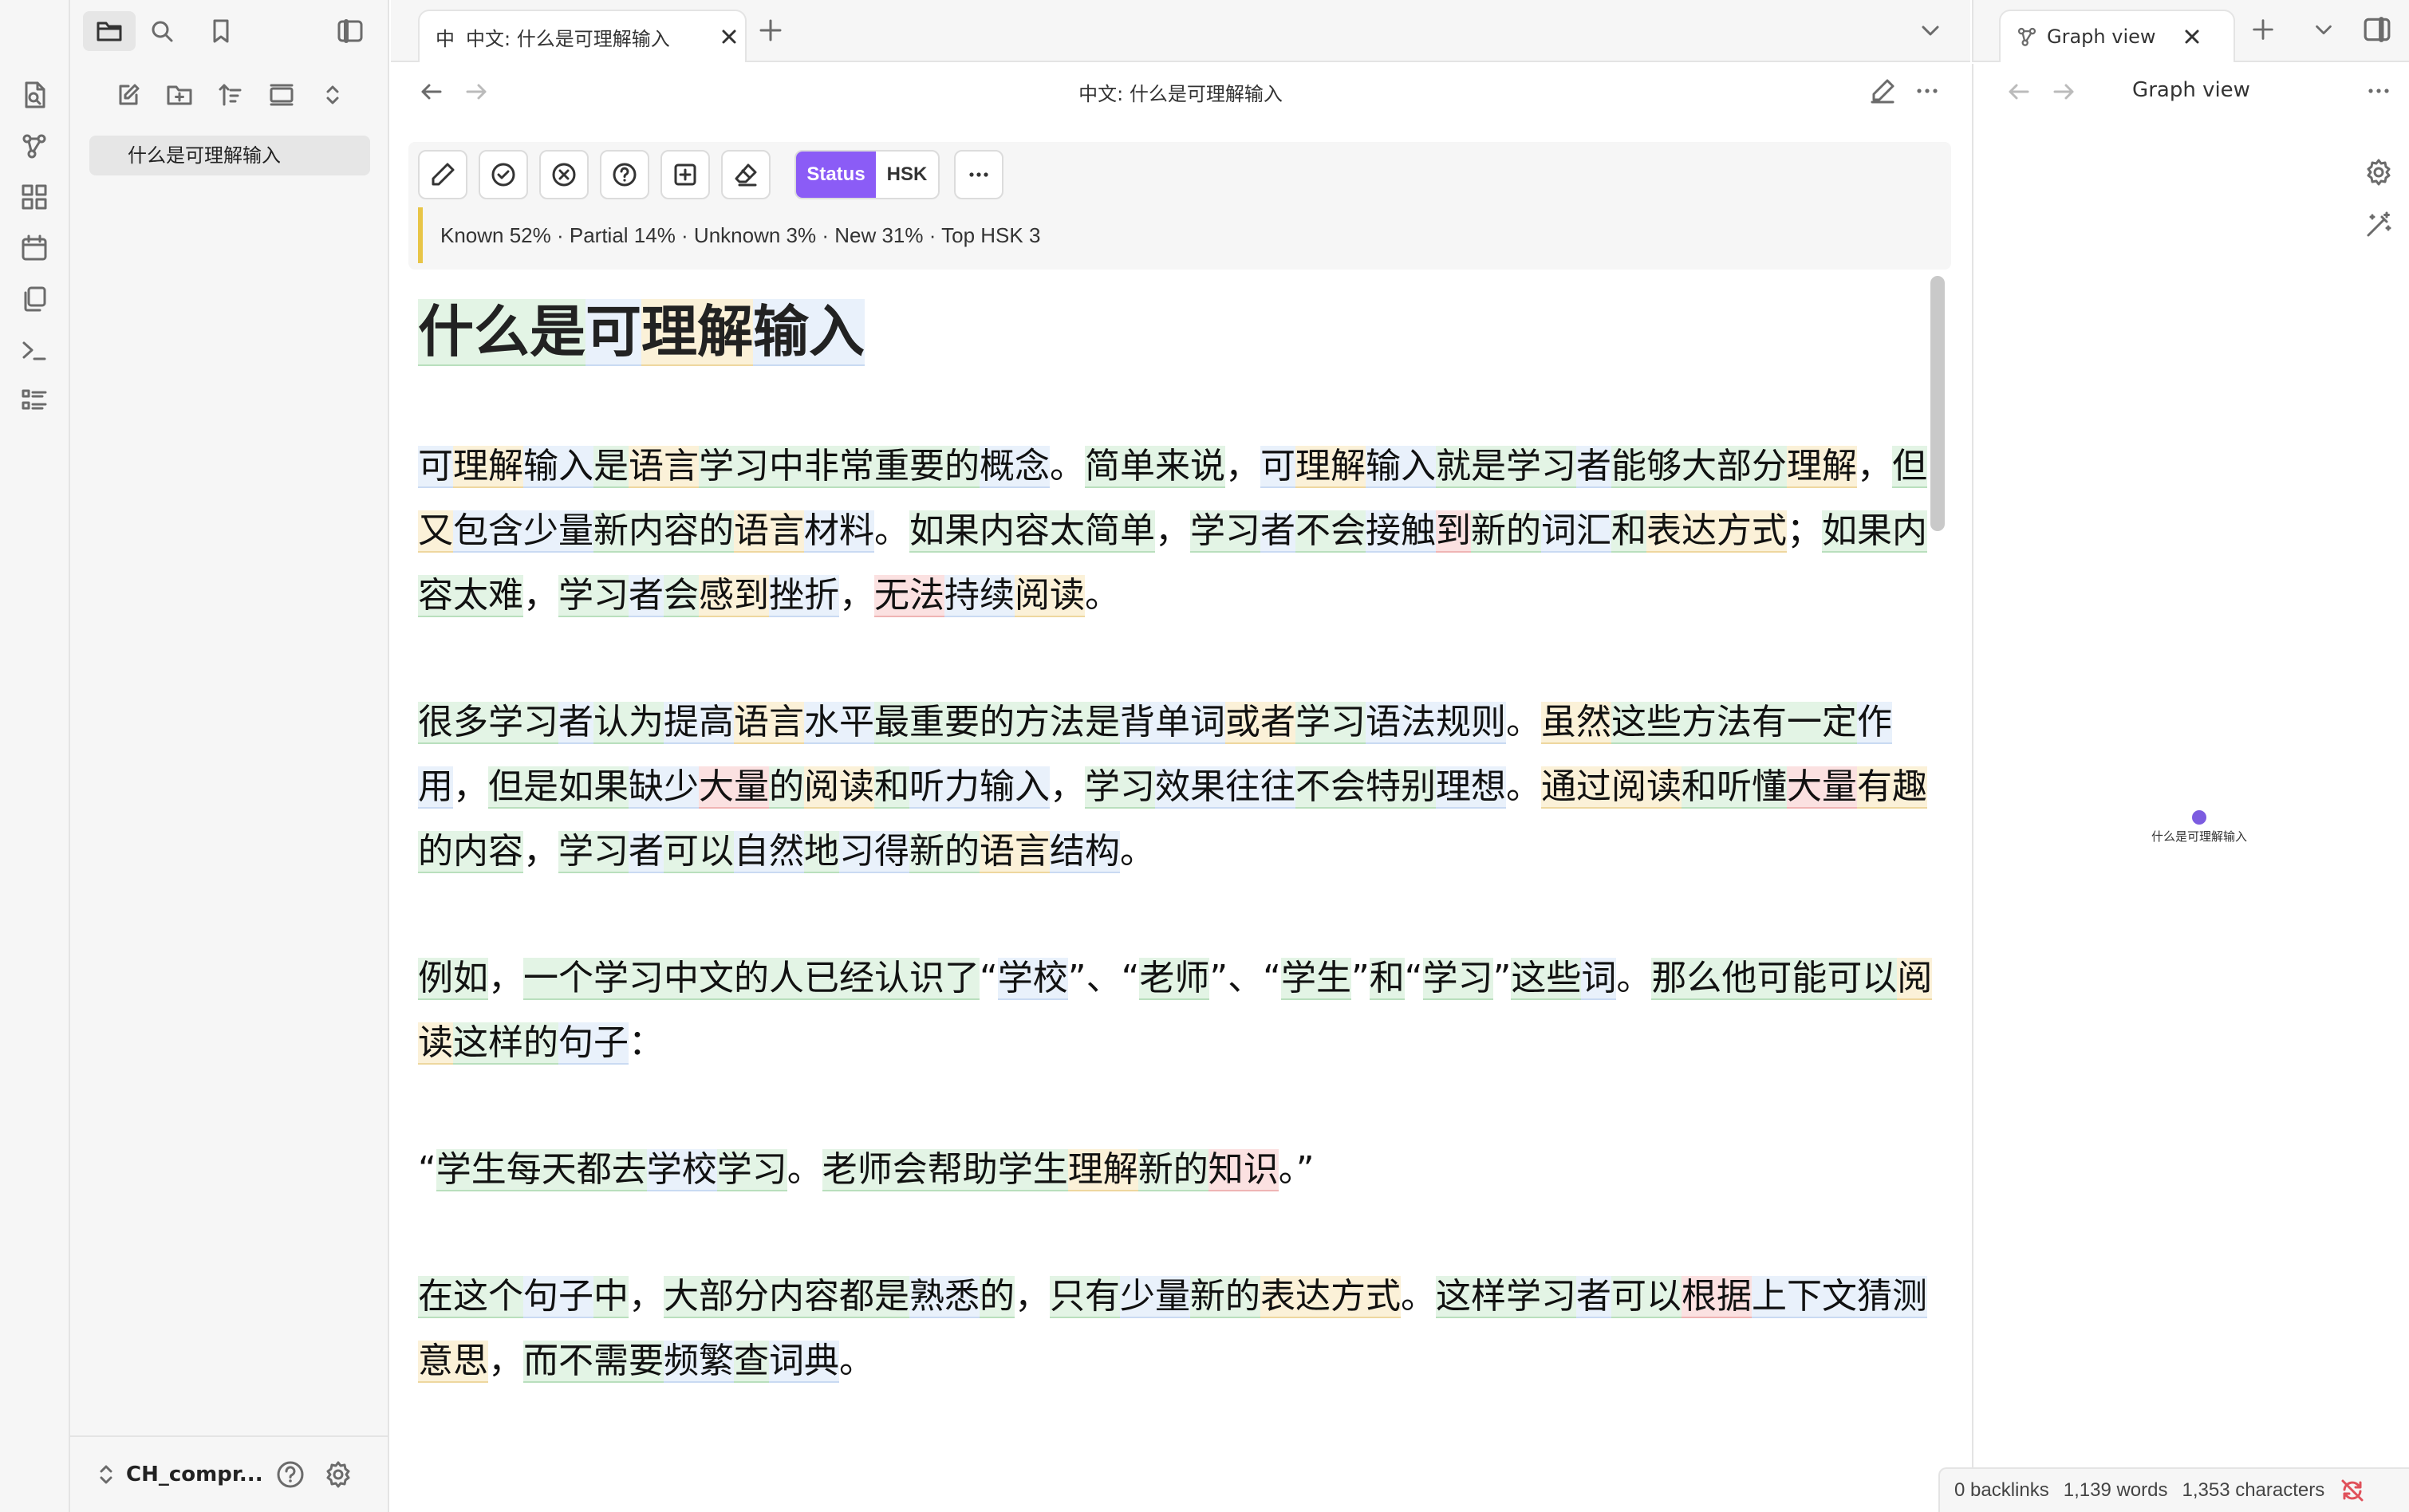 This screenshot has height=1512, width=2409. What do you see at coordinates (751, 1362) in the screenshot?
I see `known-word: 查` at bounding box center [751, 1362].